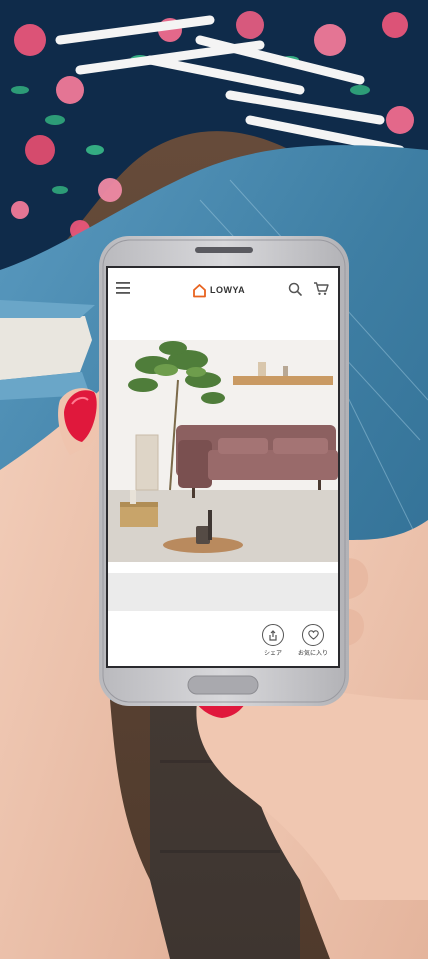 This screenshot has width=428, height=959. What do you see at coordinates (123, 288) in the screenshot?
I see `menu-icon` at bounding box center [123, 288].